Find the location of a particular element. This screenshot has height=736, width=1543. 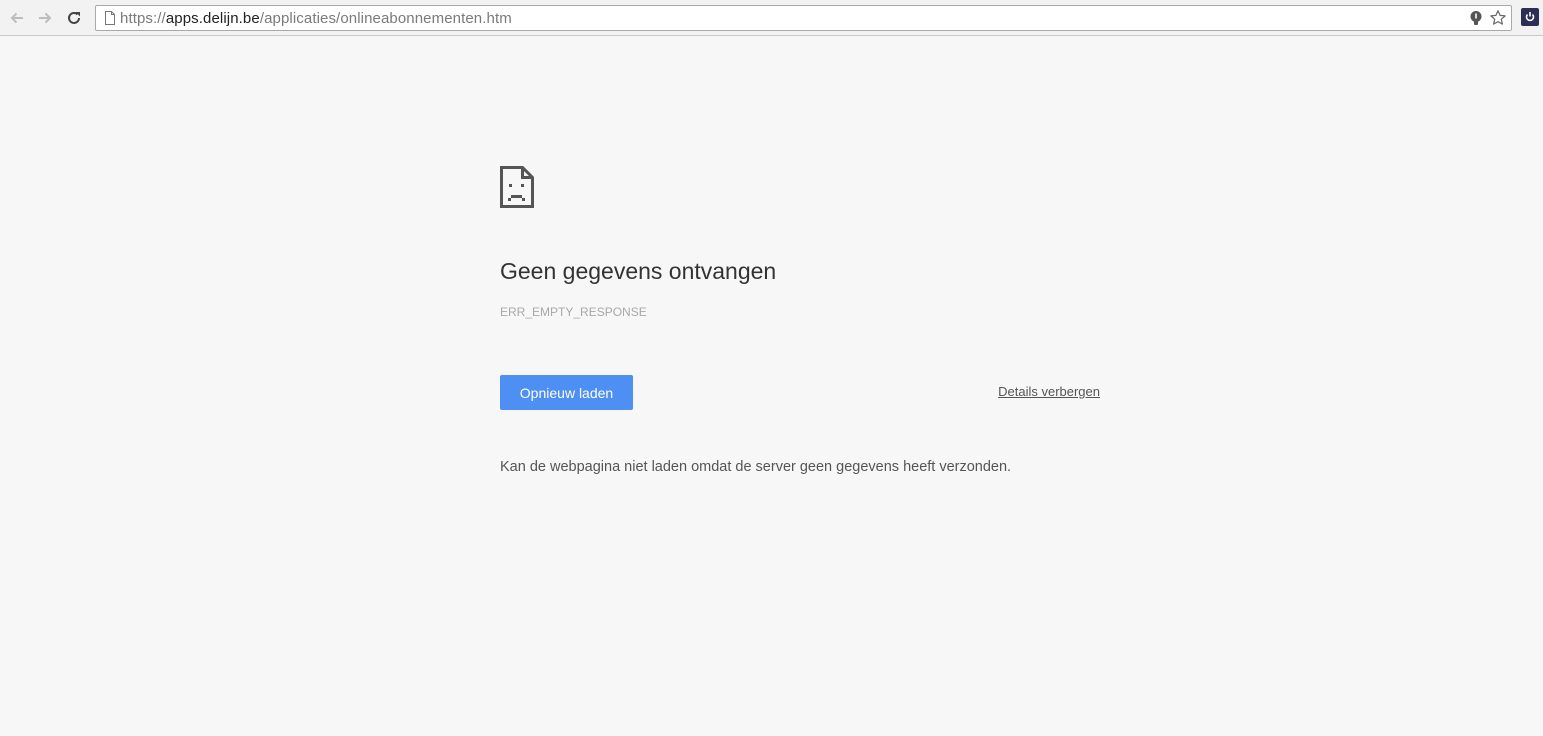

extension-button is located at coordinates (1530, 17).